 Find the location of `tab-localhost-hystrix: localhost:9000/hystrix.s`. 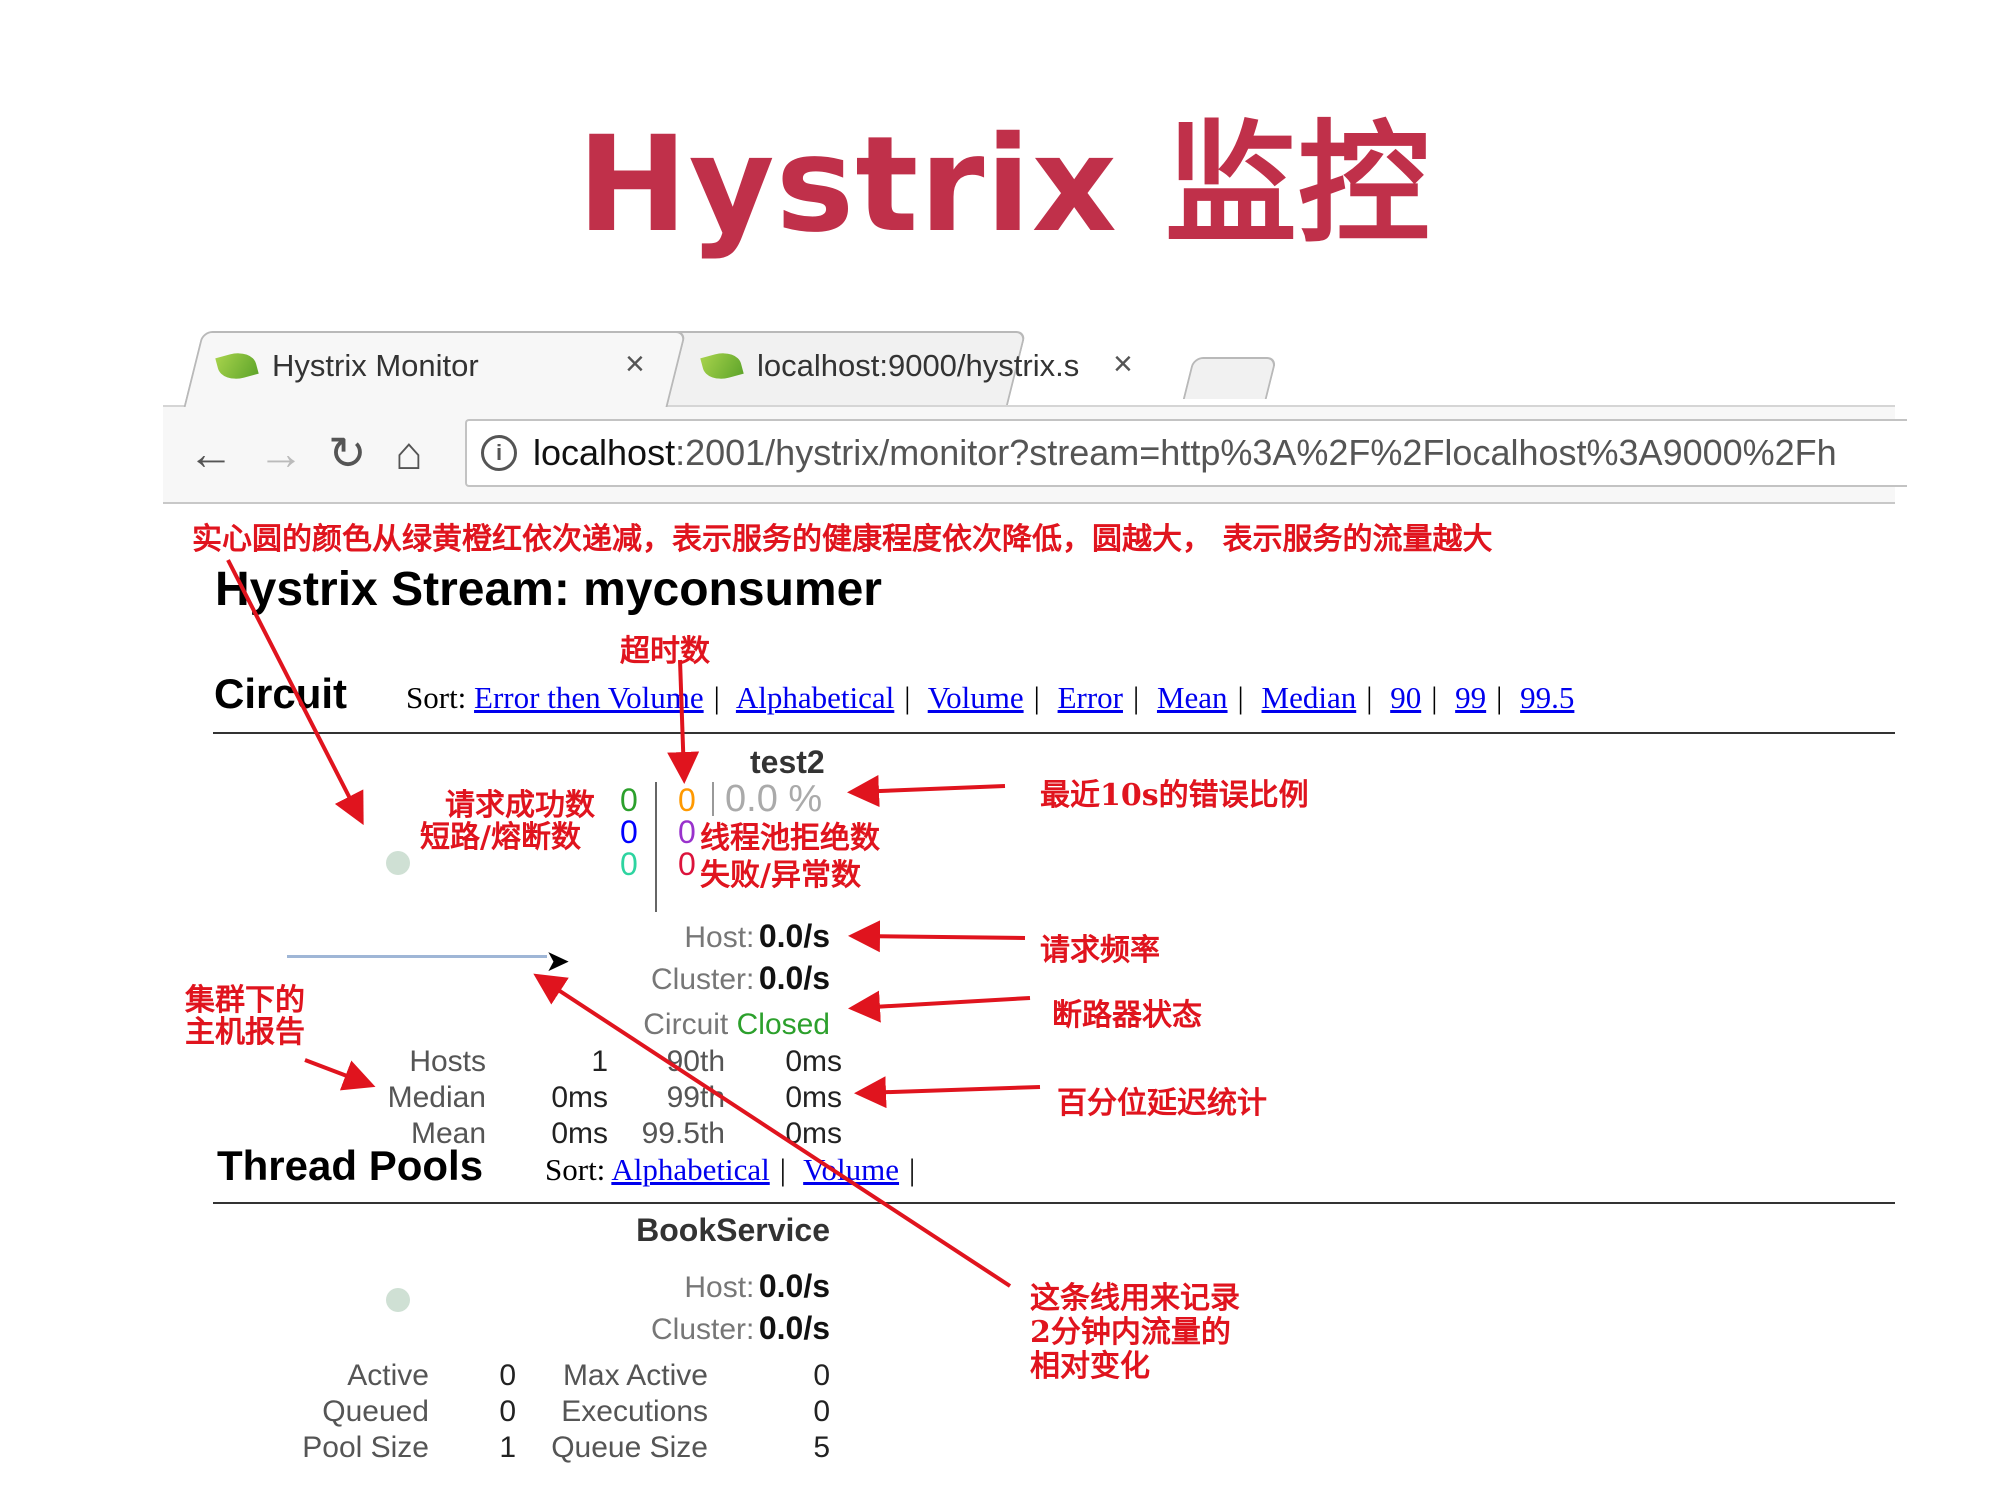

tab-localhost-hystrix: localhost:9000/hystrix.s is located at coordinates (890, 366).